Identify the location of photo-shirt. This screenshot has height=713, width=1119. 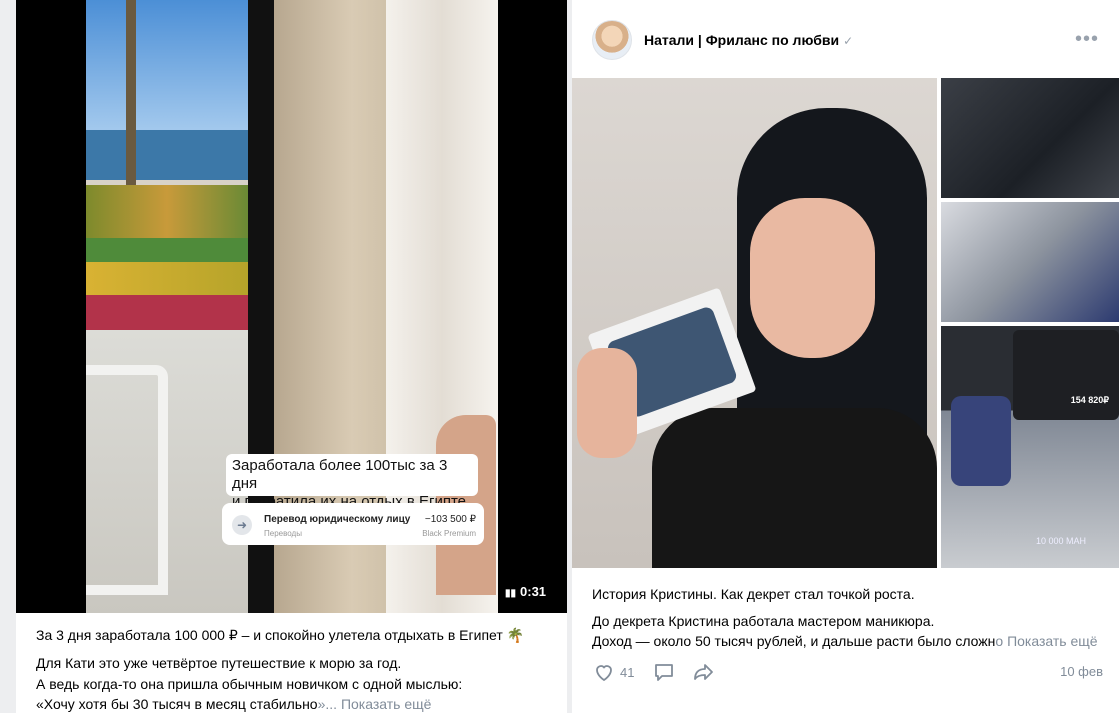
(794, 488).